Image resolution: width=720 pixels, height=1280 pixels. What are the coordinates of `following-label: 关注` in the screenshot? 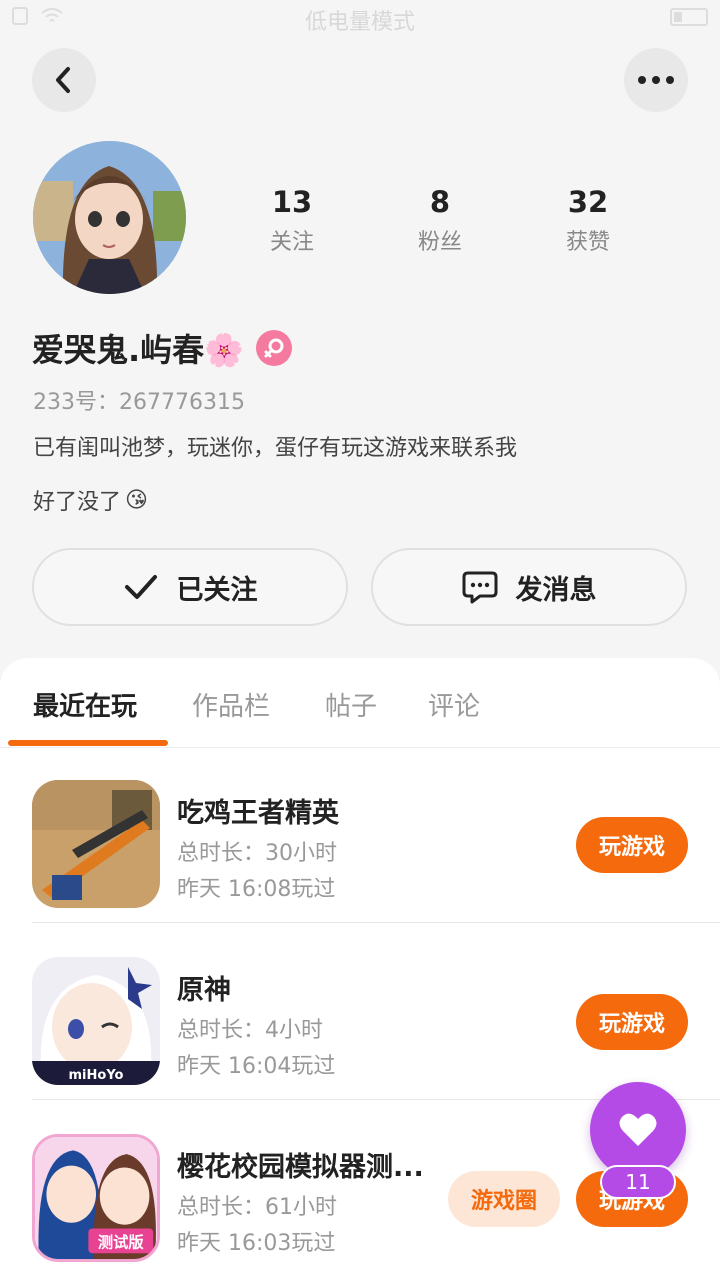 It's located at (291, 242).